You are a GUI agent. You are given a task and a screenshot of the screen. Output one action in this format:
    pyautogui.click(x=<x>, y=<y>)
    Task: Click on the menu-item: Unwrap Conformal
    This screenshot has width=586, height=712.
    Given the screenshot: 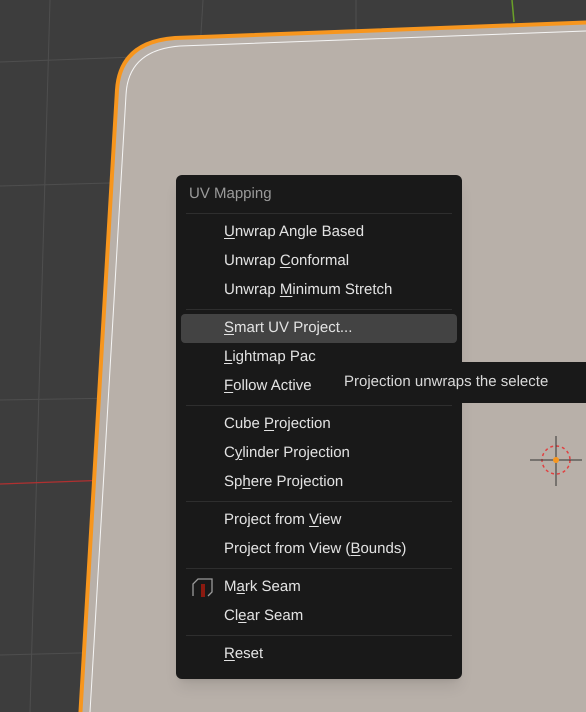 What is the action you would take?
    pyautogui.click(x=319, y=261)
    